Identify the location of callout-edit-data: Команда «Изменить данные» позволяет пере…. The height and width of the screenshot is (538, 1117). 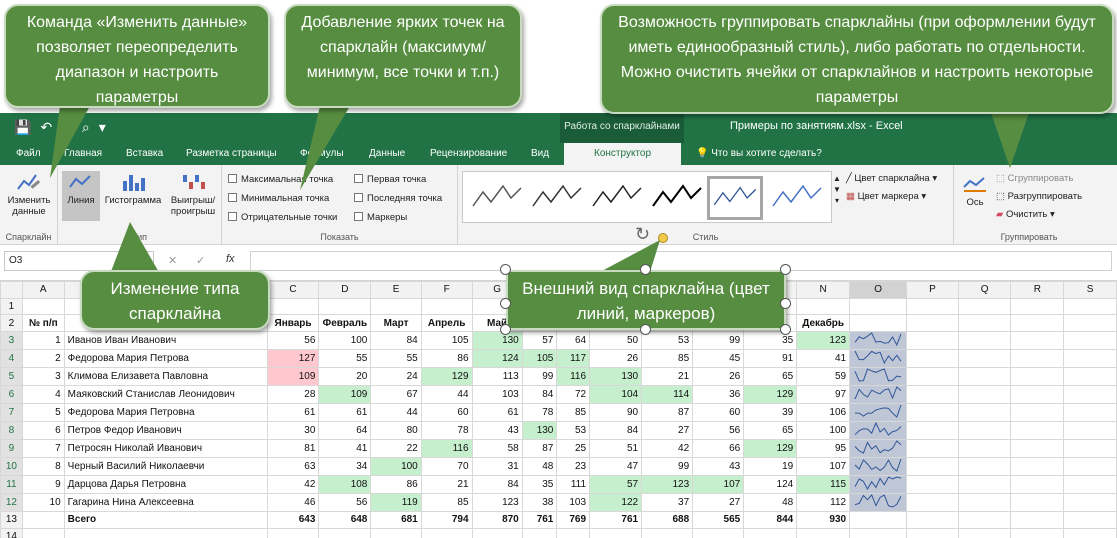
(137, 56).